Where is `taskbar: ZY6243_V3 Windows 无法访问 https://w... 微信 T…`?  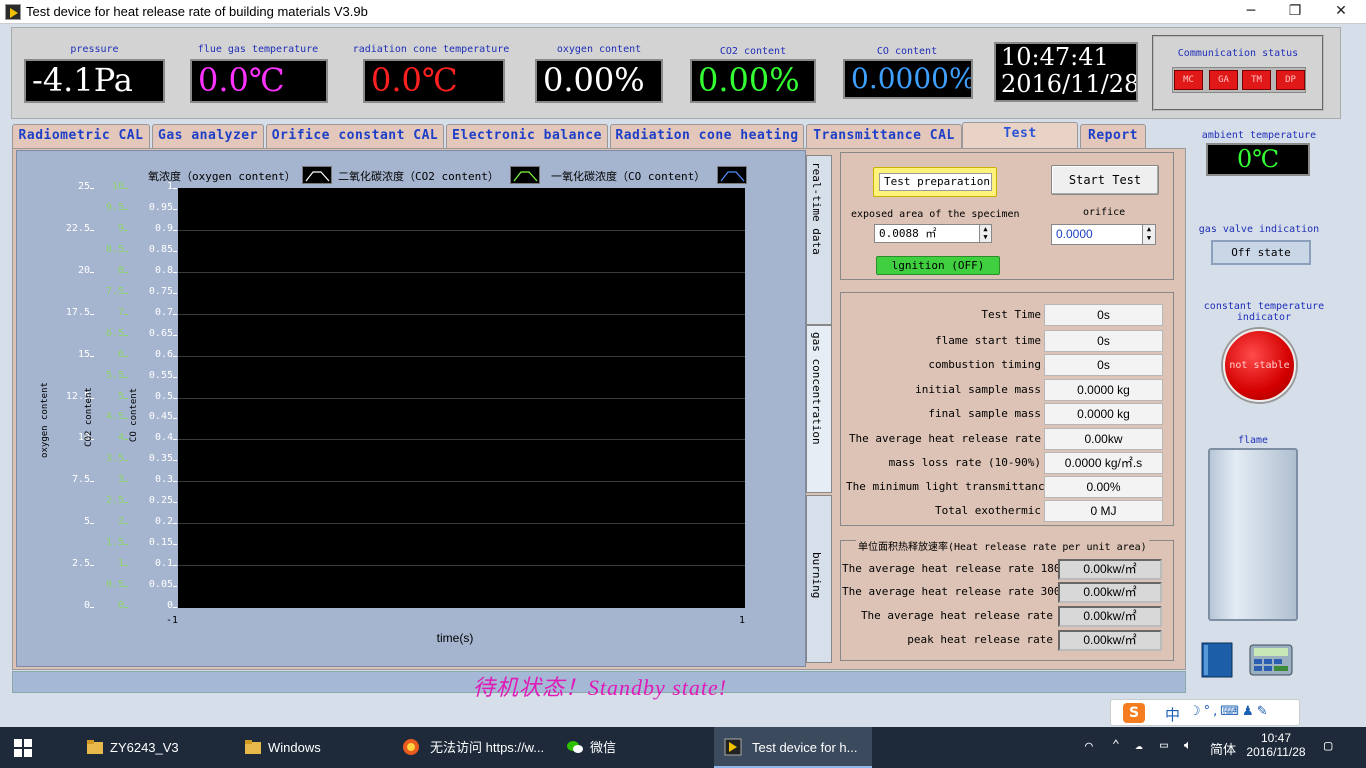 taskbar: ZY6243_V3 Windows 无法访问 https://w... 微信 T… is located at coordinates (683, 747).